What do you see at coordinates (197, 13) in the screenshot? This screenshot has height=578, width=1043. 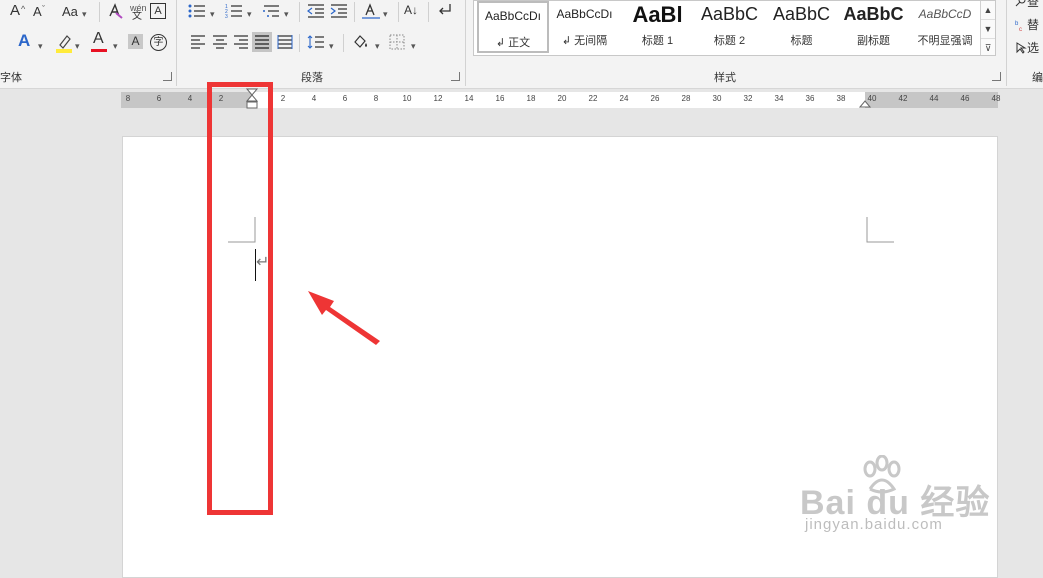 I see `bullets-icon` at bounding box center [197, 13].